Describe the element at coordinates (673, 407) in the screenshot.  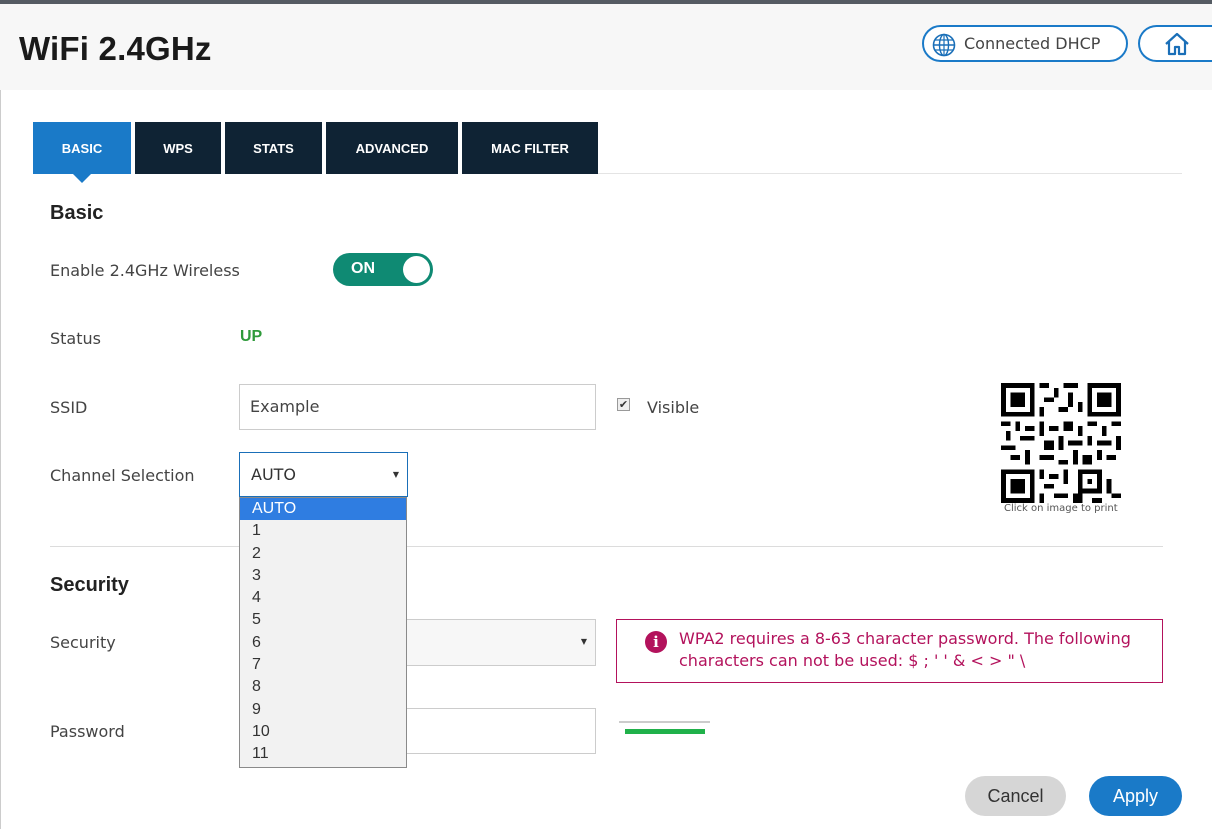
I see `visible-label: Visible` at that location.